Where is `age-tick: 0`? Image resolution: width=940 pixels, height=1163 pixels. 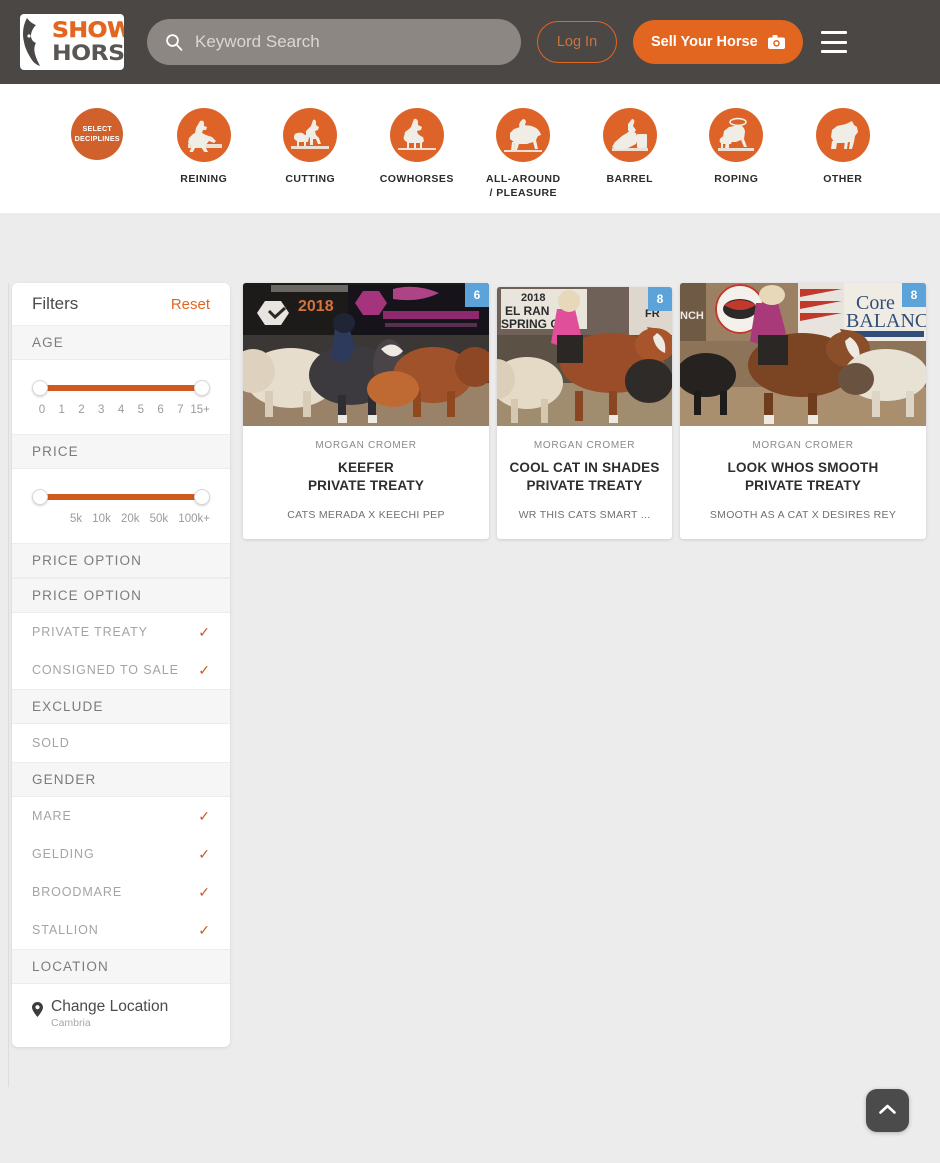 age-tick: 0 is located at coordinates (42, 410).